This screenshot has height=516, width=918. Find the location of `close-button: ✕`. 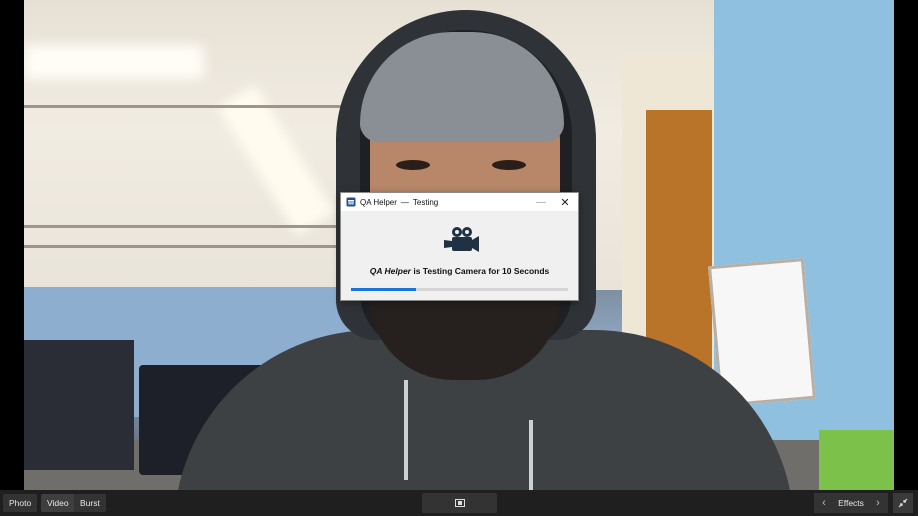

close-button: ✕ is located at coordinates (565, 202).